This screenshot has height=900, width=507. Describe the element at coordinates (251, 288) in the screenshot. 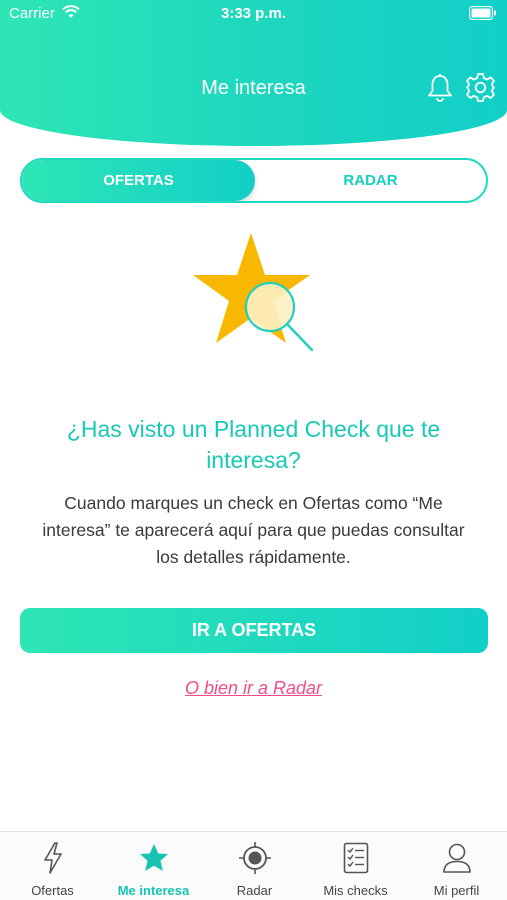

I see `star-shape` at that location.